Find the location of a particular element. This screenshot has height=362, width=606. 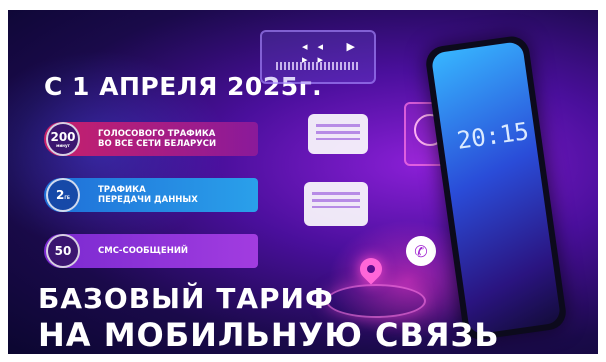

benefit-line: ВО ВСЕ СЕТИ БЕЛАРУСИ is located at coordinates (157, 144).